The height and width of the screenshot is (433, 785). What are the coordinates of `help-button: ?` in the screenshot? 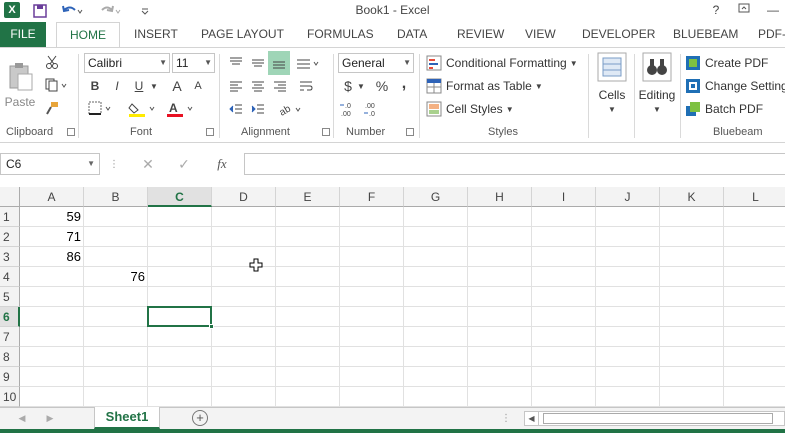 It's located at (716, 10).